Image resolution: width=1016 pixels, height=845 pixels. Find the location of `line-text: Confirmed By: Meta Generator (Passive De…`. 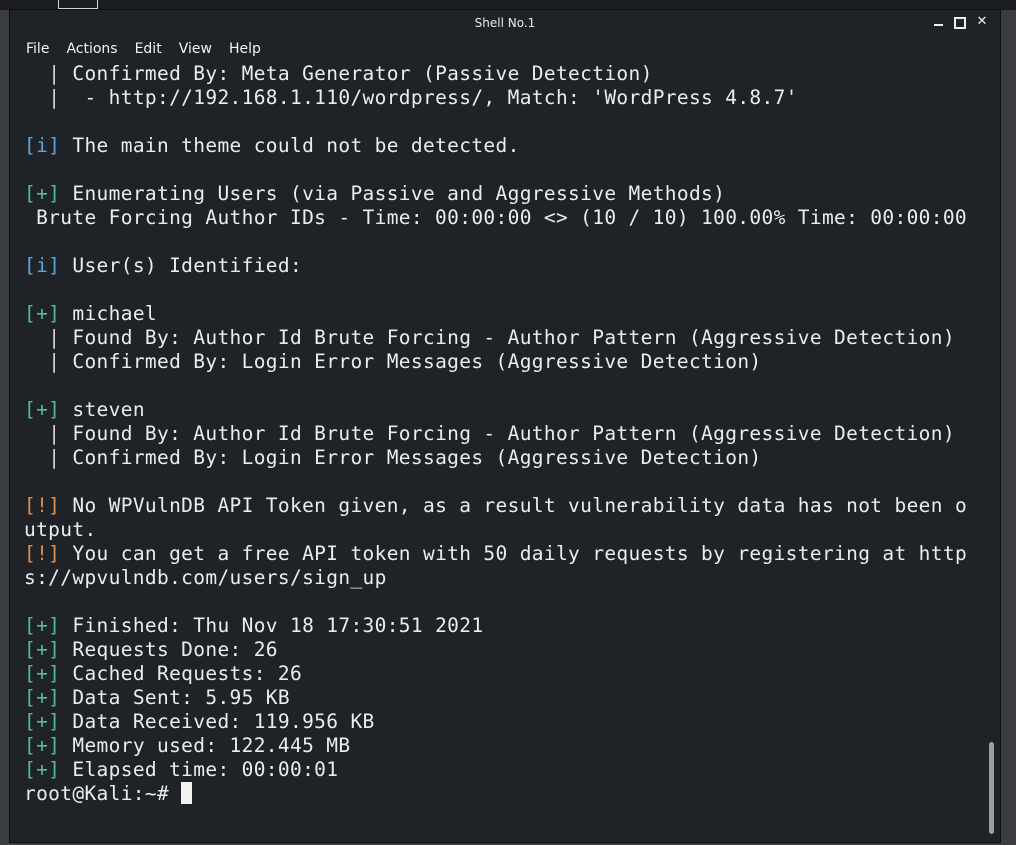

line-text: Confirmed By: Meta Generator (Passive De… is located at coordinates (356, 73).